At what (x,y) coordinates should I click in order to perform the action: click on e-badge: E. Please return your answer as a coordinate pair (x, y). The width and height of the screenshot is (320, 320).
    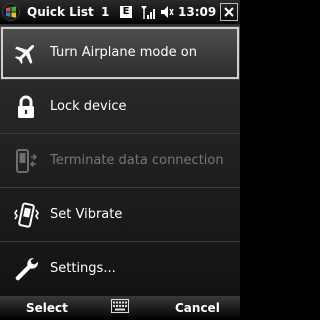
    Looking at the image, I should click on (126, 12).